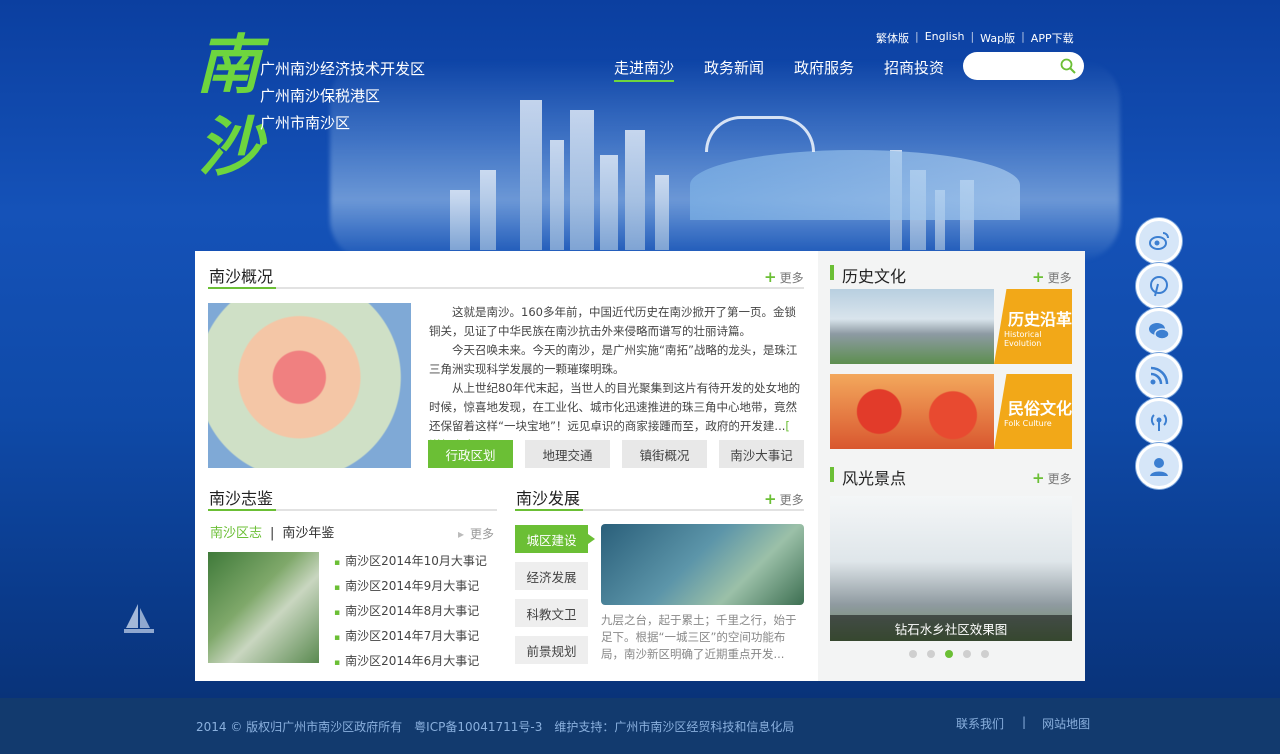  What do you see at coordinates (548, 498) in the screenshot?
I see `section-title-development: 南沙发展` at bounding box center [548, 498].